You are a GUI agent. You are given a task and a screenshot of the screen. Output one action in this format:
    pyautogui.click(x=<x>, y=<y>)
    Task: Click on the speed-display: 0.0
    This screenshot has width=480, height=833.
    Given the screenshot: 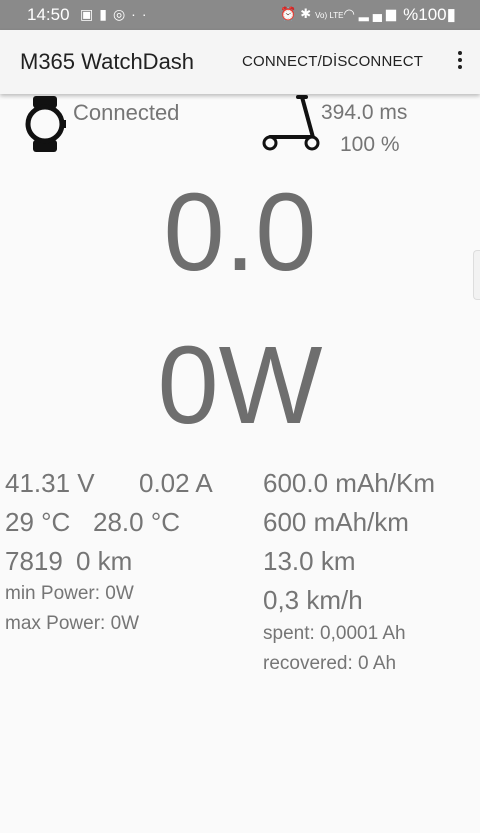 What is the action you would take?
    pyautogui.click(x=240, y=232)
    